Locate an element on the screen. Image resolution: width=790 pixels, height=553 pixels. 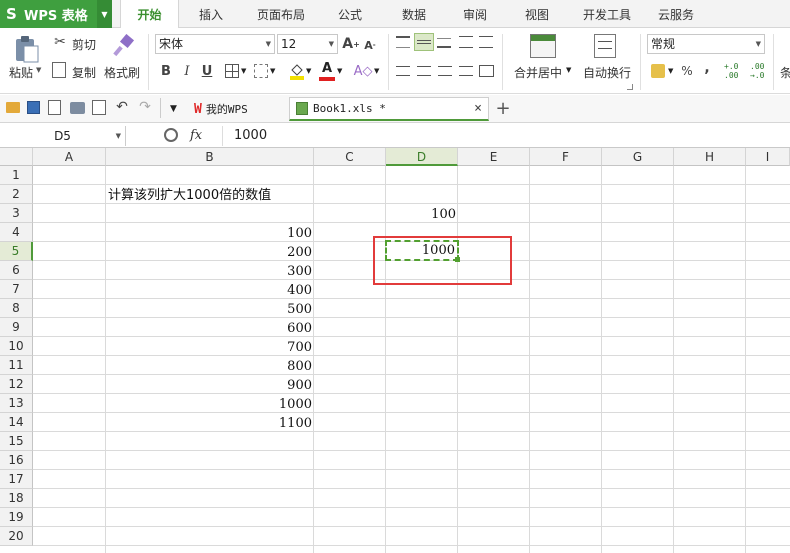
column-header-d: D is located at coordinates (422, 157).